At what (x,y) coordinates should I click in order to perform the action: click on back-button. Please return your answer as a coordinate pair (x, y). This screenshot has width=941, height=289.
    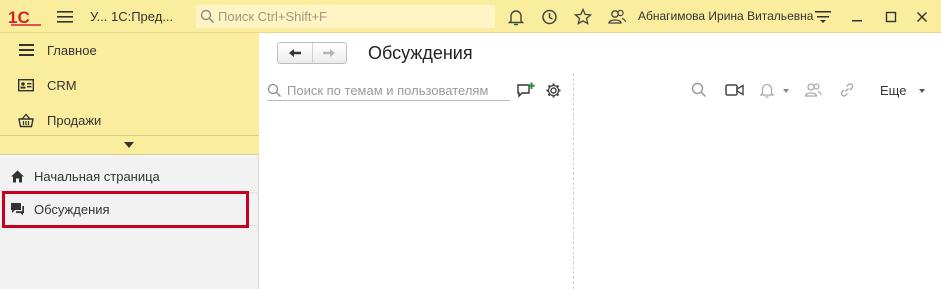
    Looking at the image, I should click on (295, 53).